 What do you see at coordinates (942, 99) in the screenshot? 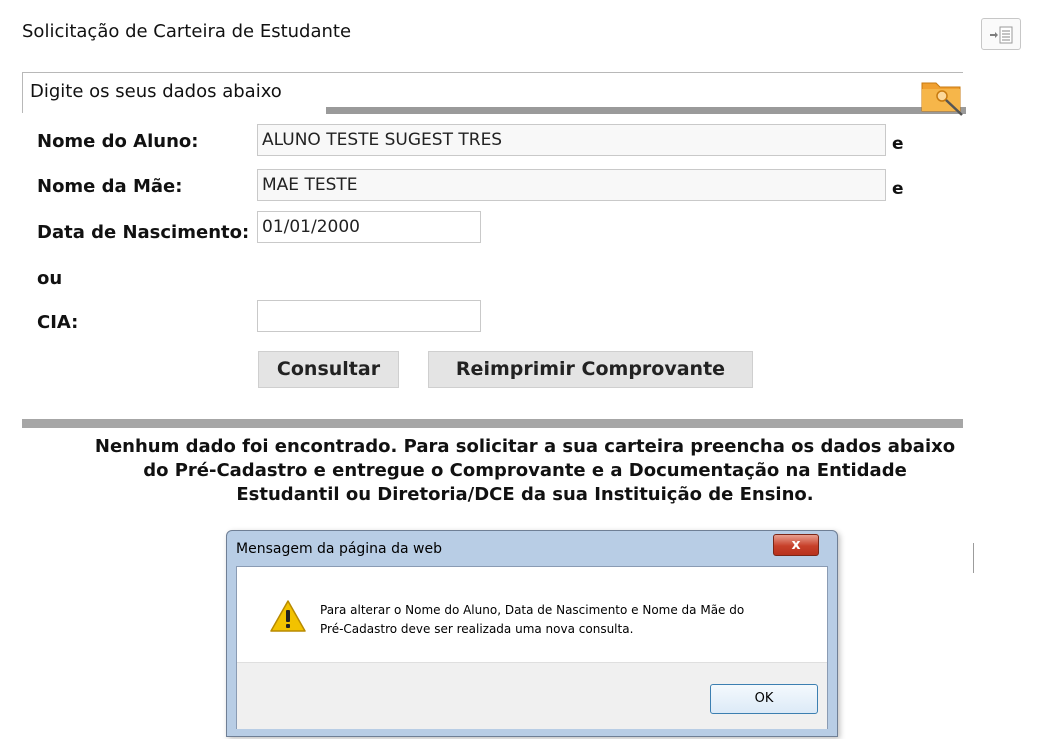
I see `folder-search-icon` at bounding box center [942, 99].